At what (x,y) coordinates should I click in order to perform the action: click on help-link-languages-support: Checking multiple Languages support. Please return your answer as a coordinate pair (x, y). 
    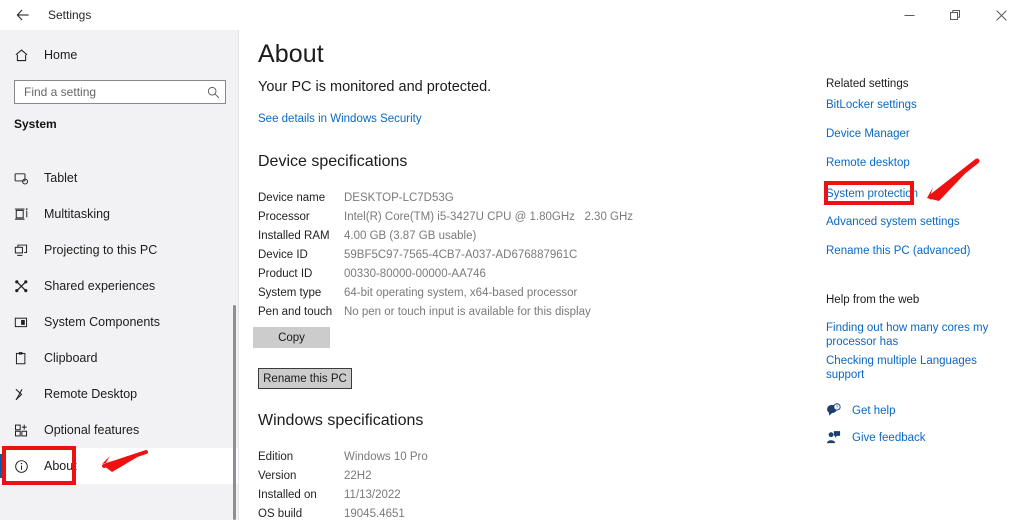
    Looking at the image, I should click on (916, 368).